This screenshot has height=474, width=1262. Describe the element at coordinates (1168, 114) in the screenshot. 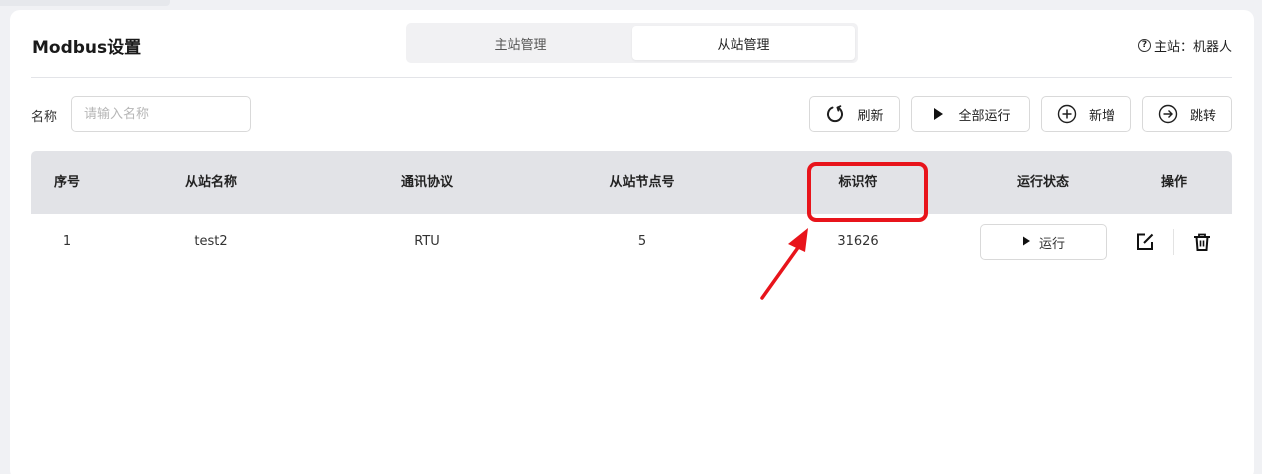

I see `arrow-right-circle-icon` at that location.